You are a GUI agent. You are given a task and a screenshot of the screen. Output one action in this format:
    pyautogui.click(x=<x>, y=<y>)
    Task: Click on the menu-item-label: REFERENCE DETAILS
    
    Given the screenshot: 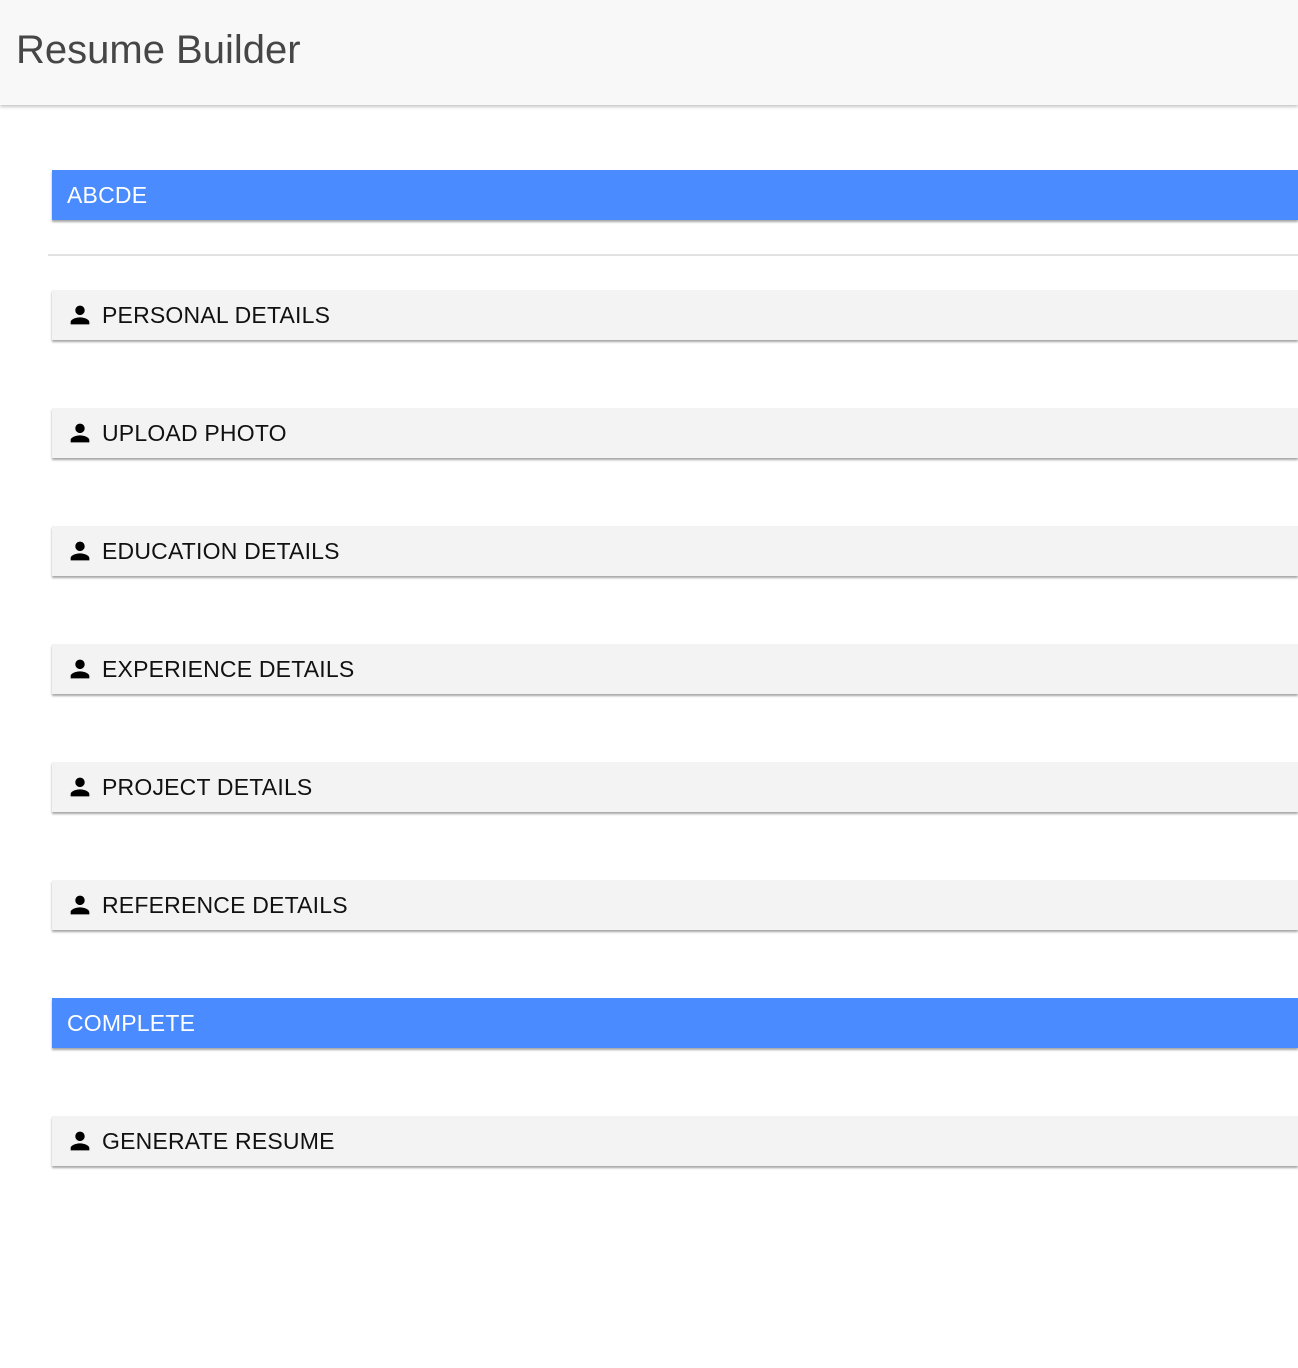 What is the action you would take?
    pyautogui.click(x=225, y=904)
    